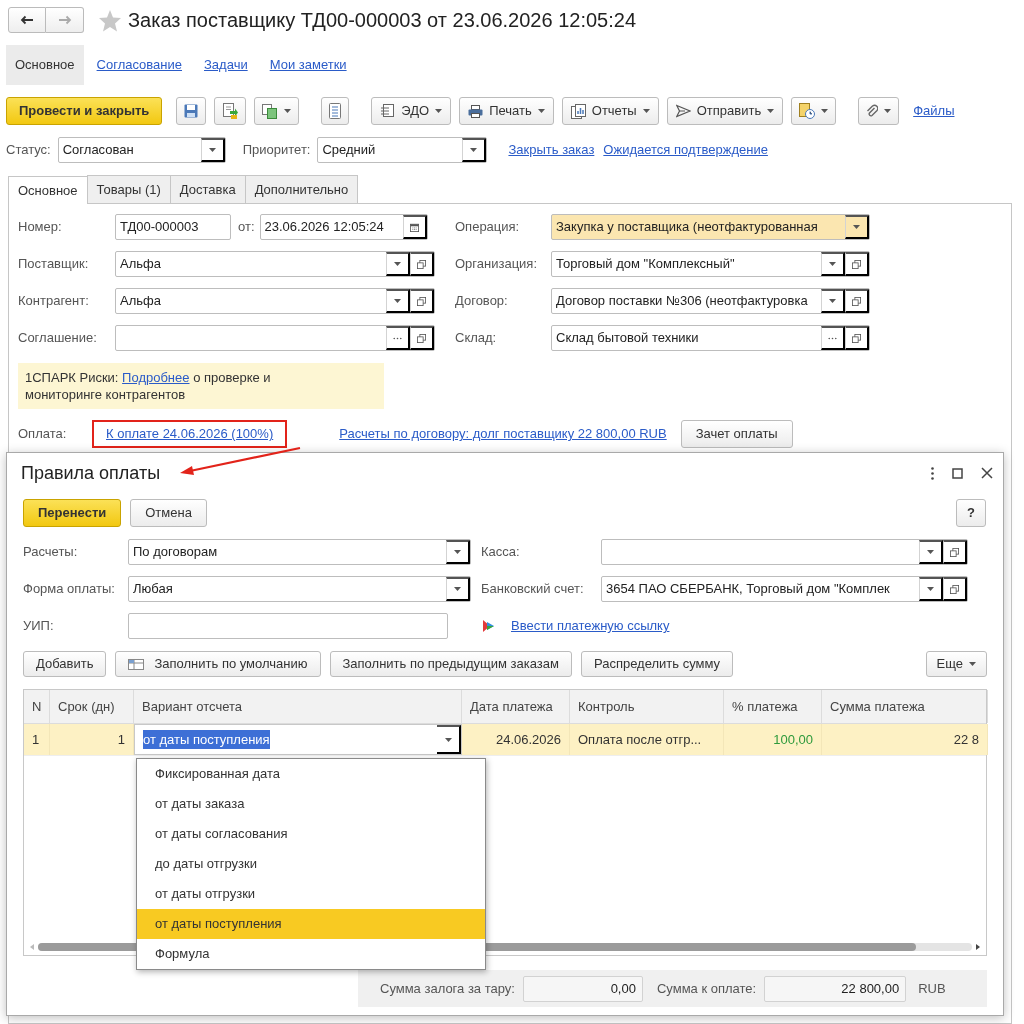  What do you see at coordinates (190, 434) in the screenshot?
I see `payment-link: К оплате 24.06.2026 (100%)` at bounding box center [190, 434].